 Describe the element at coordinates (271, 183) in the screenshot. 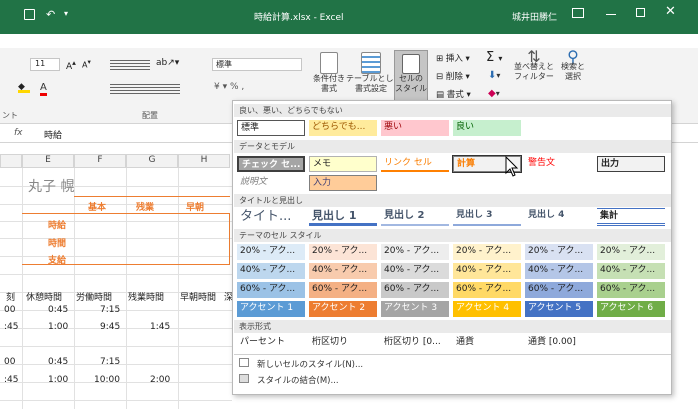

I see `style-explanatory: 説明文` at that location.